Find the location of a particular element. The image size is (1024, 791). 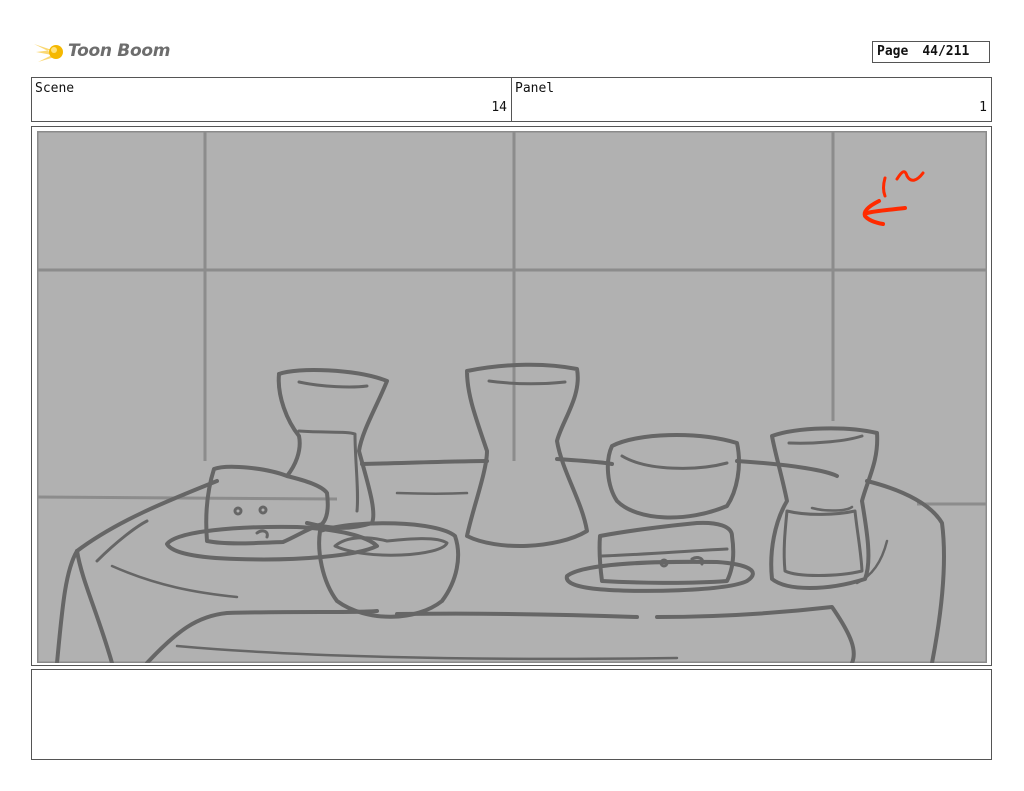

scene-number: 14 is located at coordinates (499, 107).